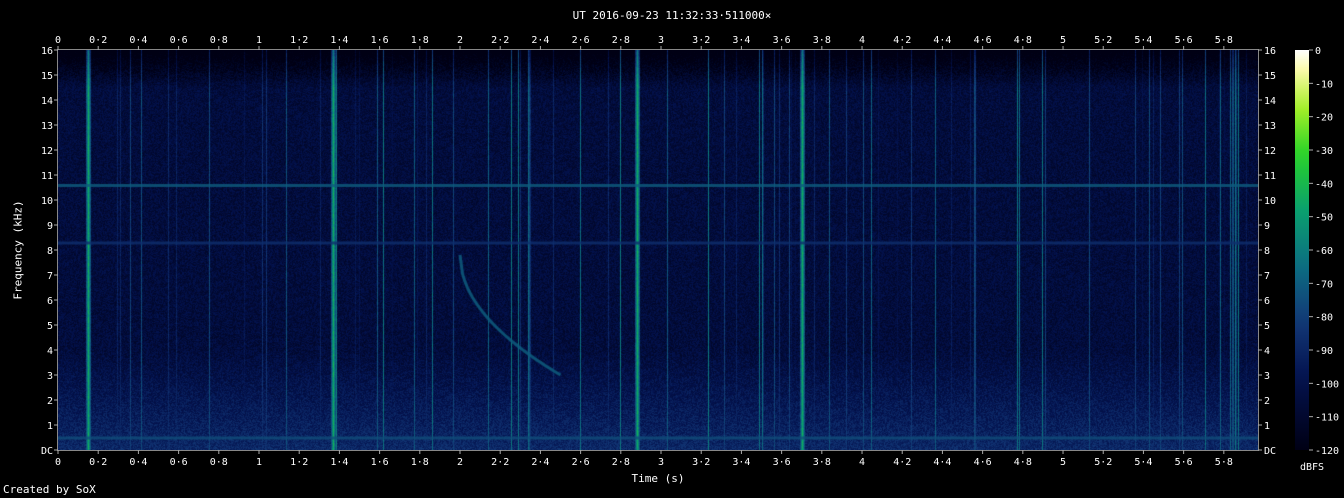 This screenshot has height=498, width=1344. I want to click on y-axis-label: Frequency (kHz), so click(18, 250).